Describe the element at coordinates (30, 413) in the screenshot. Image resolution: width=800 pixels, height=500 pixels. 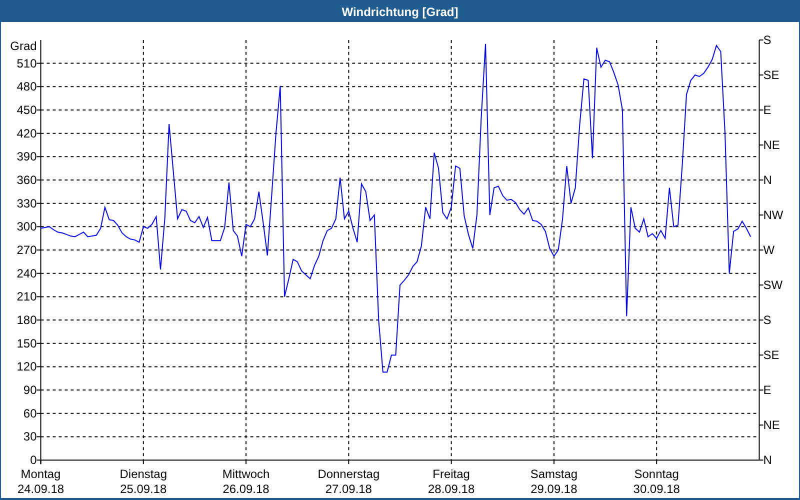
I see `y-tick-label: 60` at that location.